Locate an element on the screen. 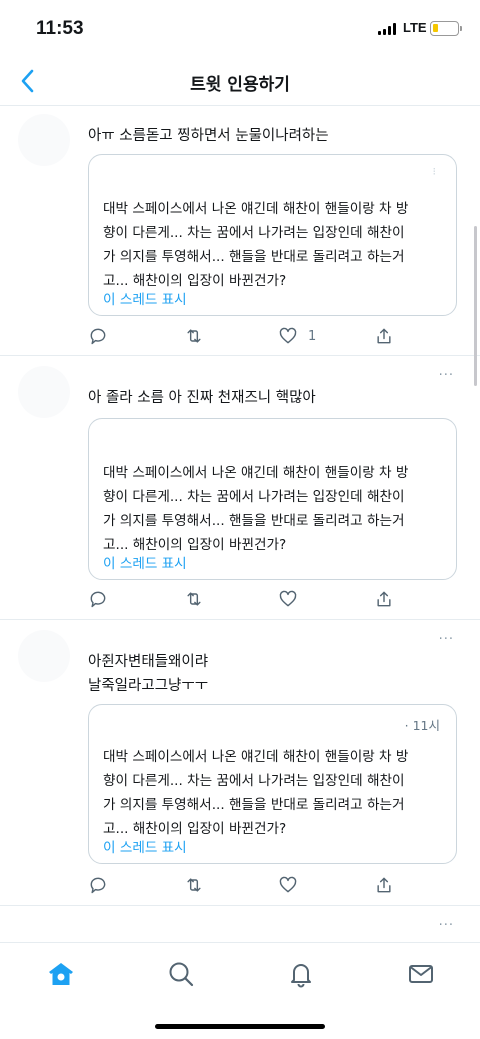  page-title: 트윗 인용하기 is located at coordinates (240, 85).